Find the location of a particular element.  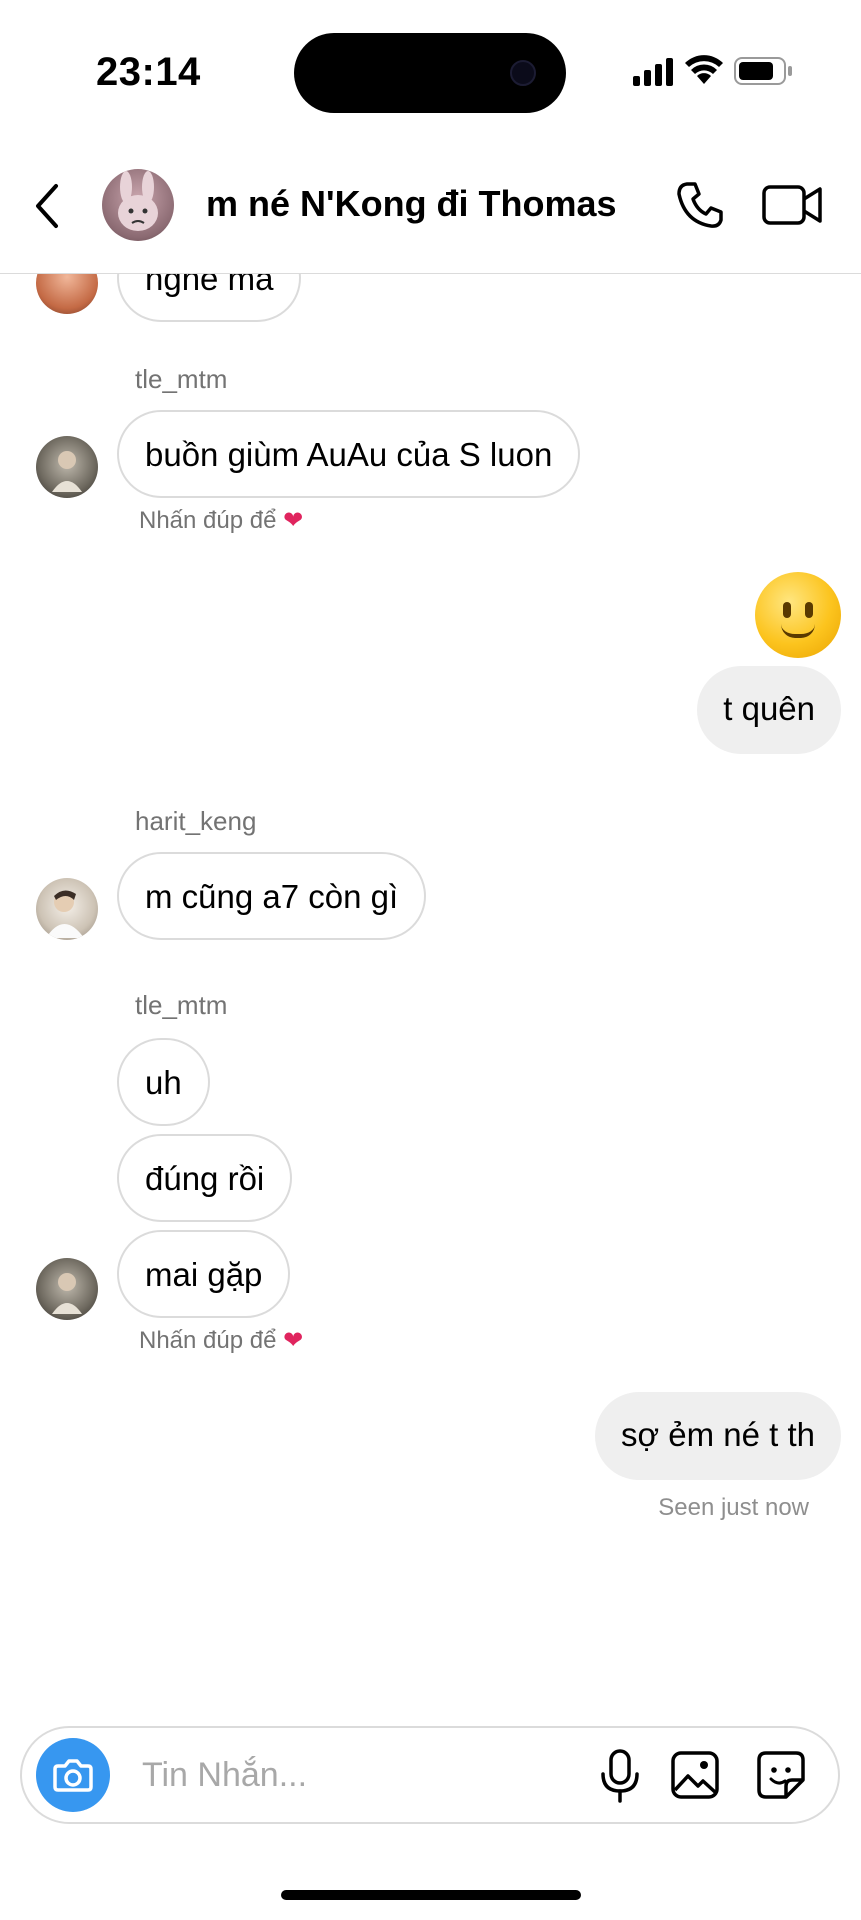

seen-status: Seen just now is located at coordinates (733, 1507).